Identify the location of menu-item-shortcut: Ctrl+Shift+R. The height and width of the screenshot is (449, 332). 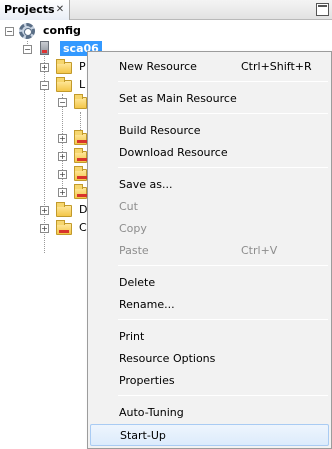
(276, 66).